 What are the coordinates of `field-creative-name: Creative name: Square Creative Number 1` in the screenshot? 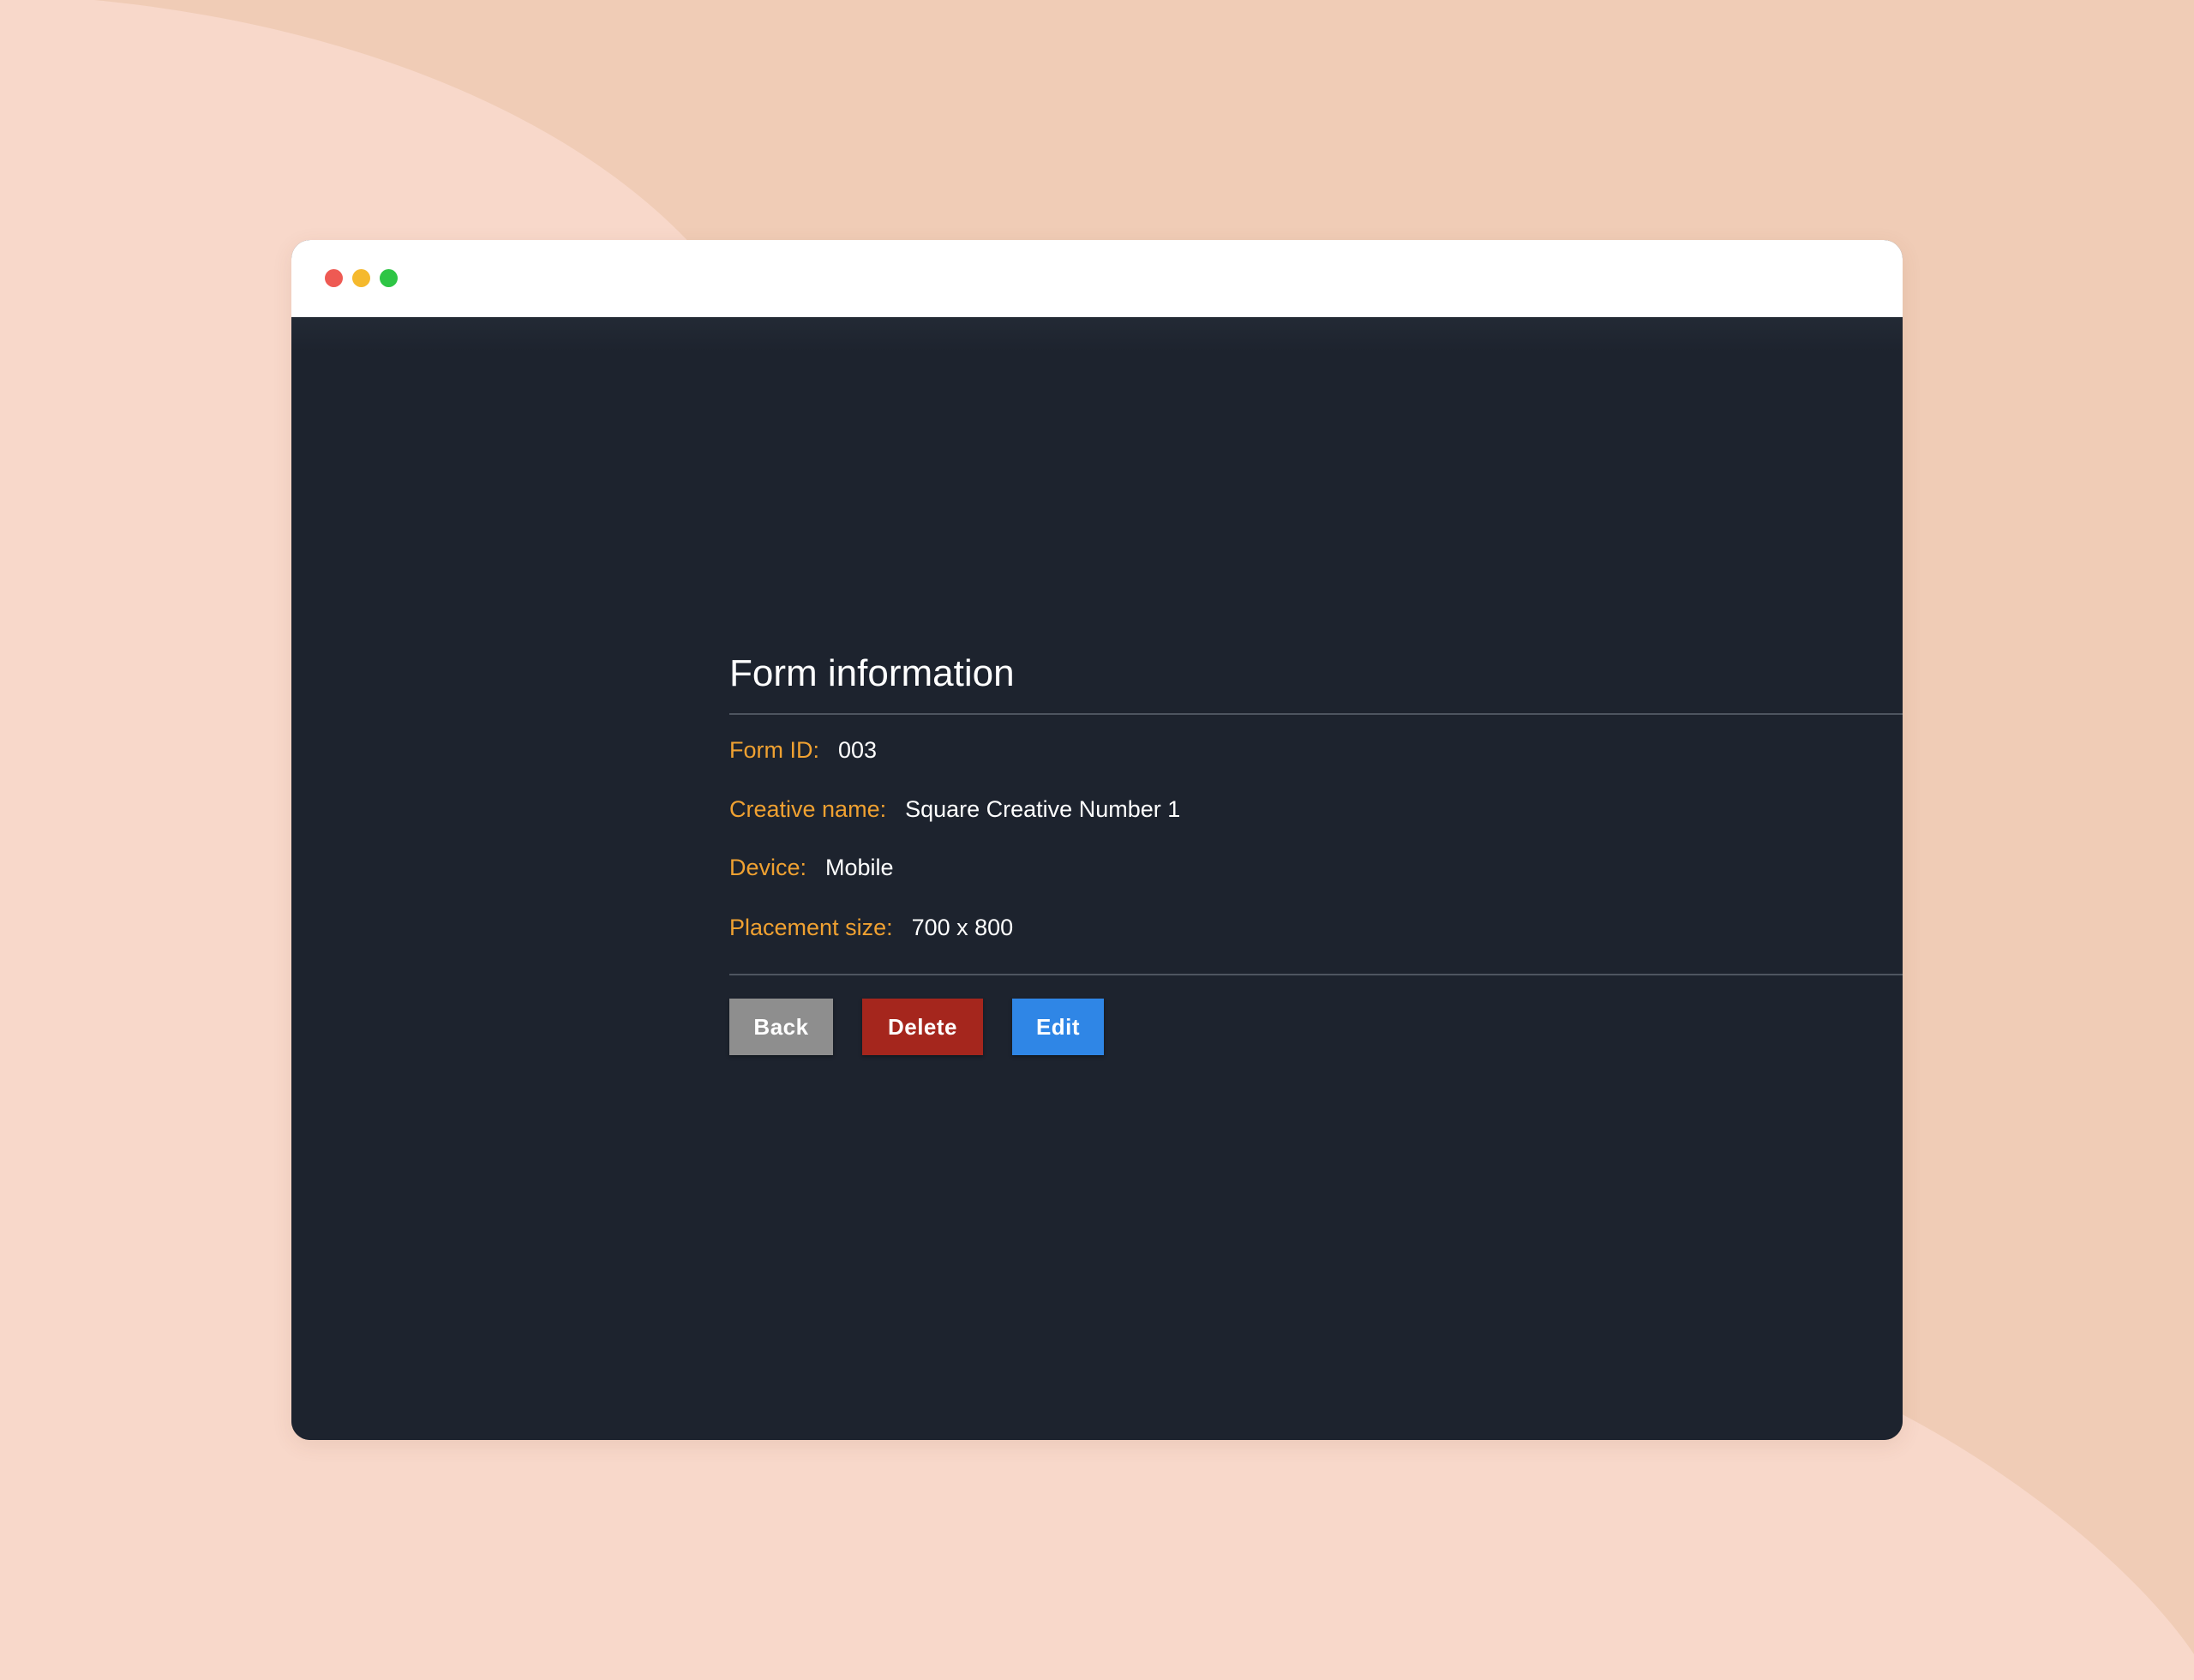 It's located at (954, 809).